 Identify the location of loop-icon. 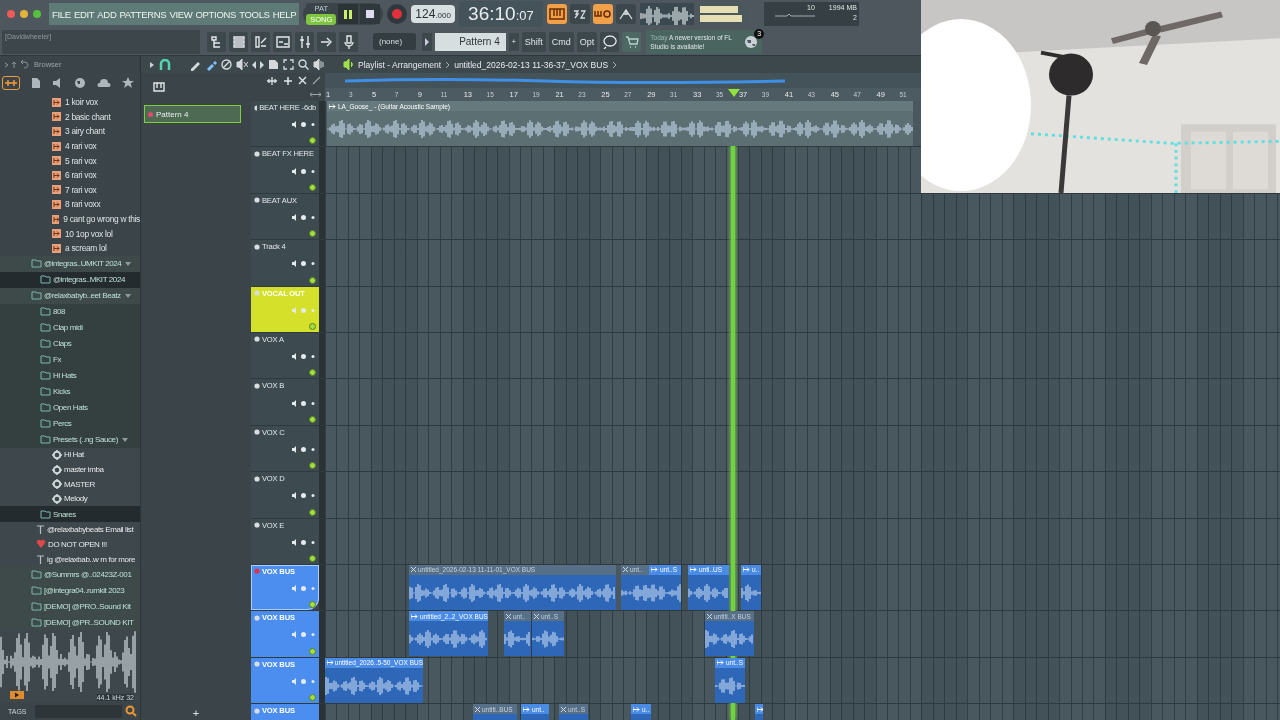
(602, 14).